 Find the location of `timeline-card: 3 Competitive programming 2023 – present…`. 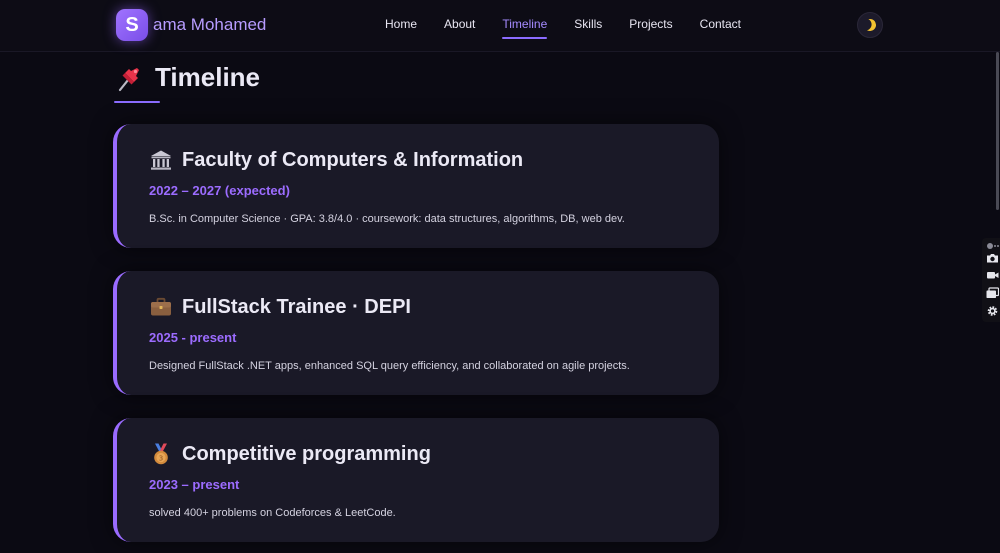

timeline-card: 3 Competitive programming 2023 – present… is located at coordinates (416, 480).